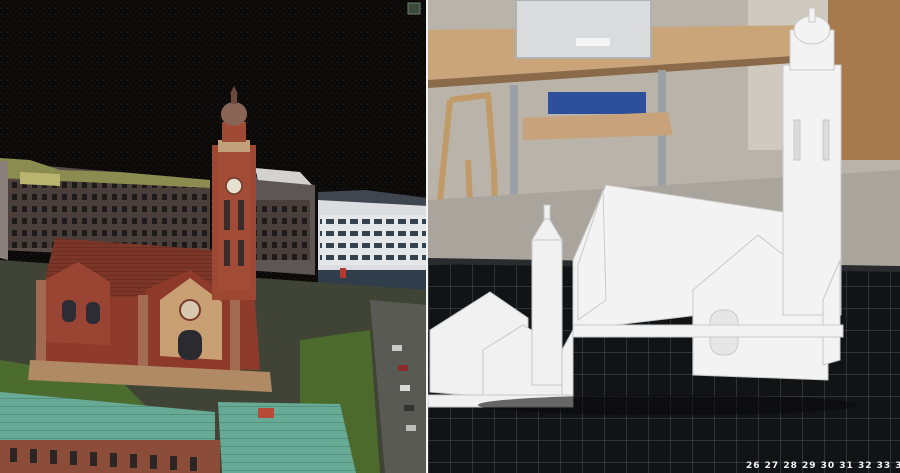 This screenshot has height=473, width=900. I want to click on viewer-nav-icon, so click(414, 8).